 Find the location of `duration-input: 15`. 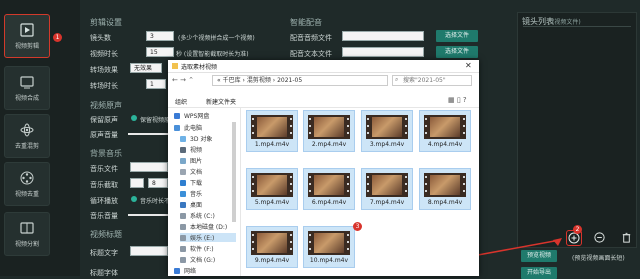

duration-input: 15 is located at coordinates (160, 52).